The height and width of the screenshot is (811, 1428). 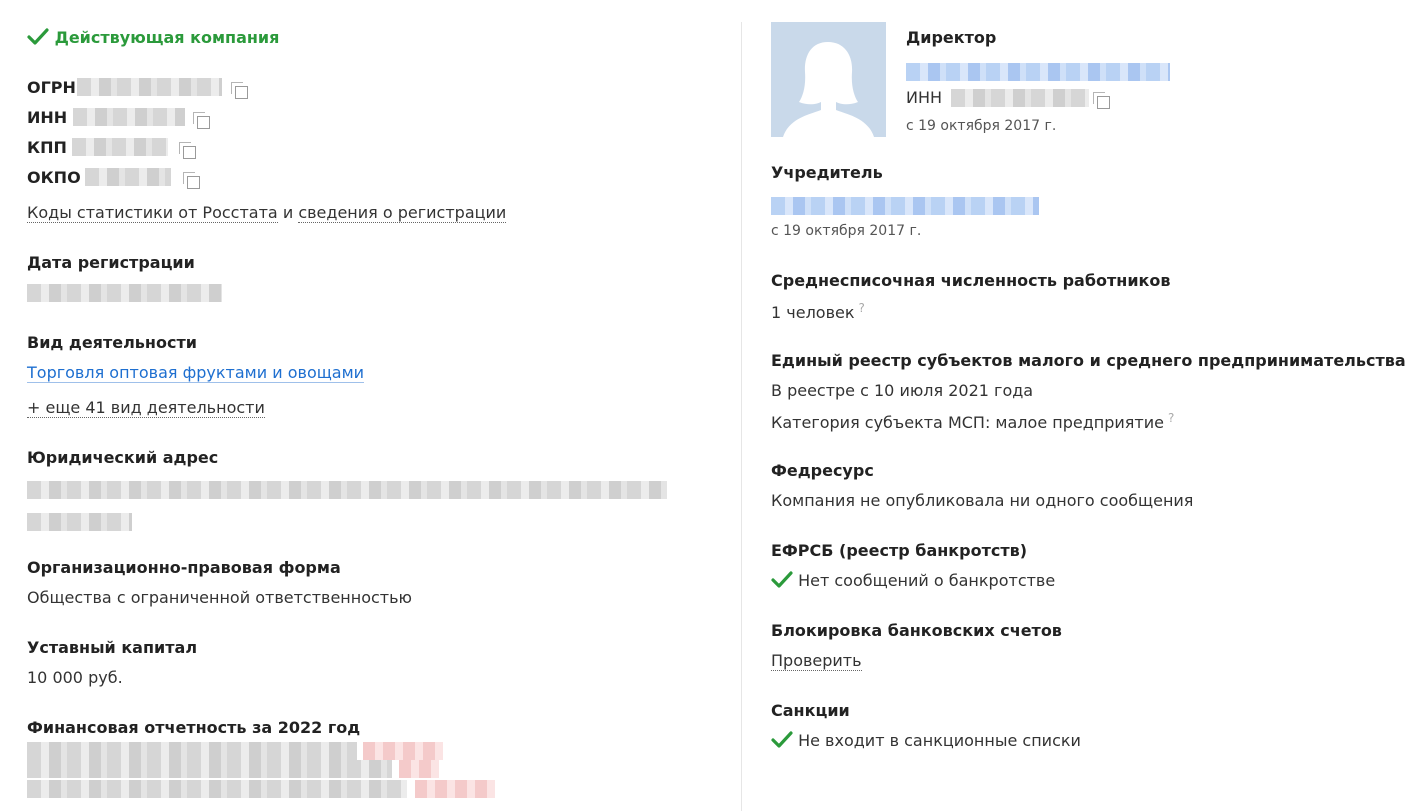 I want to click on column-divider, so click(x=741, y=416).